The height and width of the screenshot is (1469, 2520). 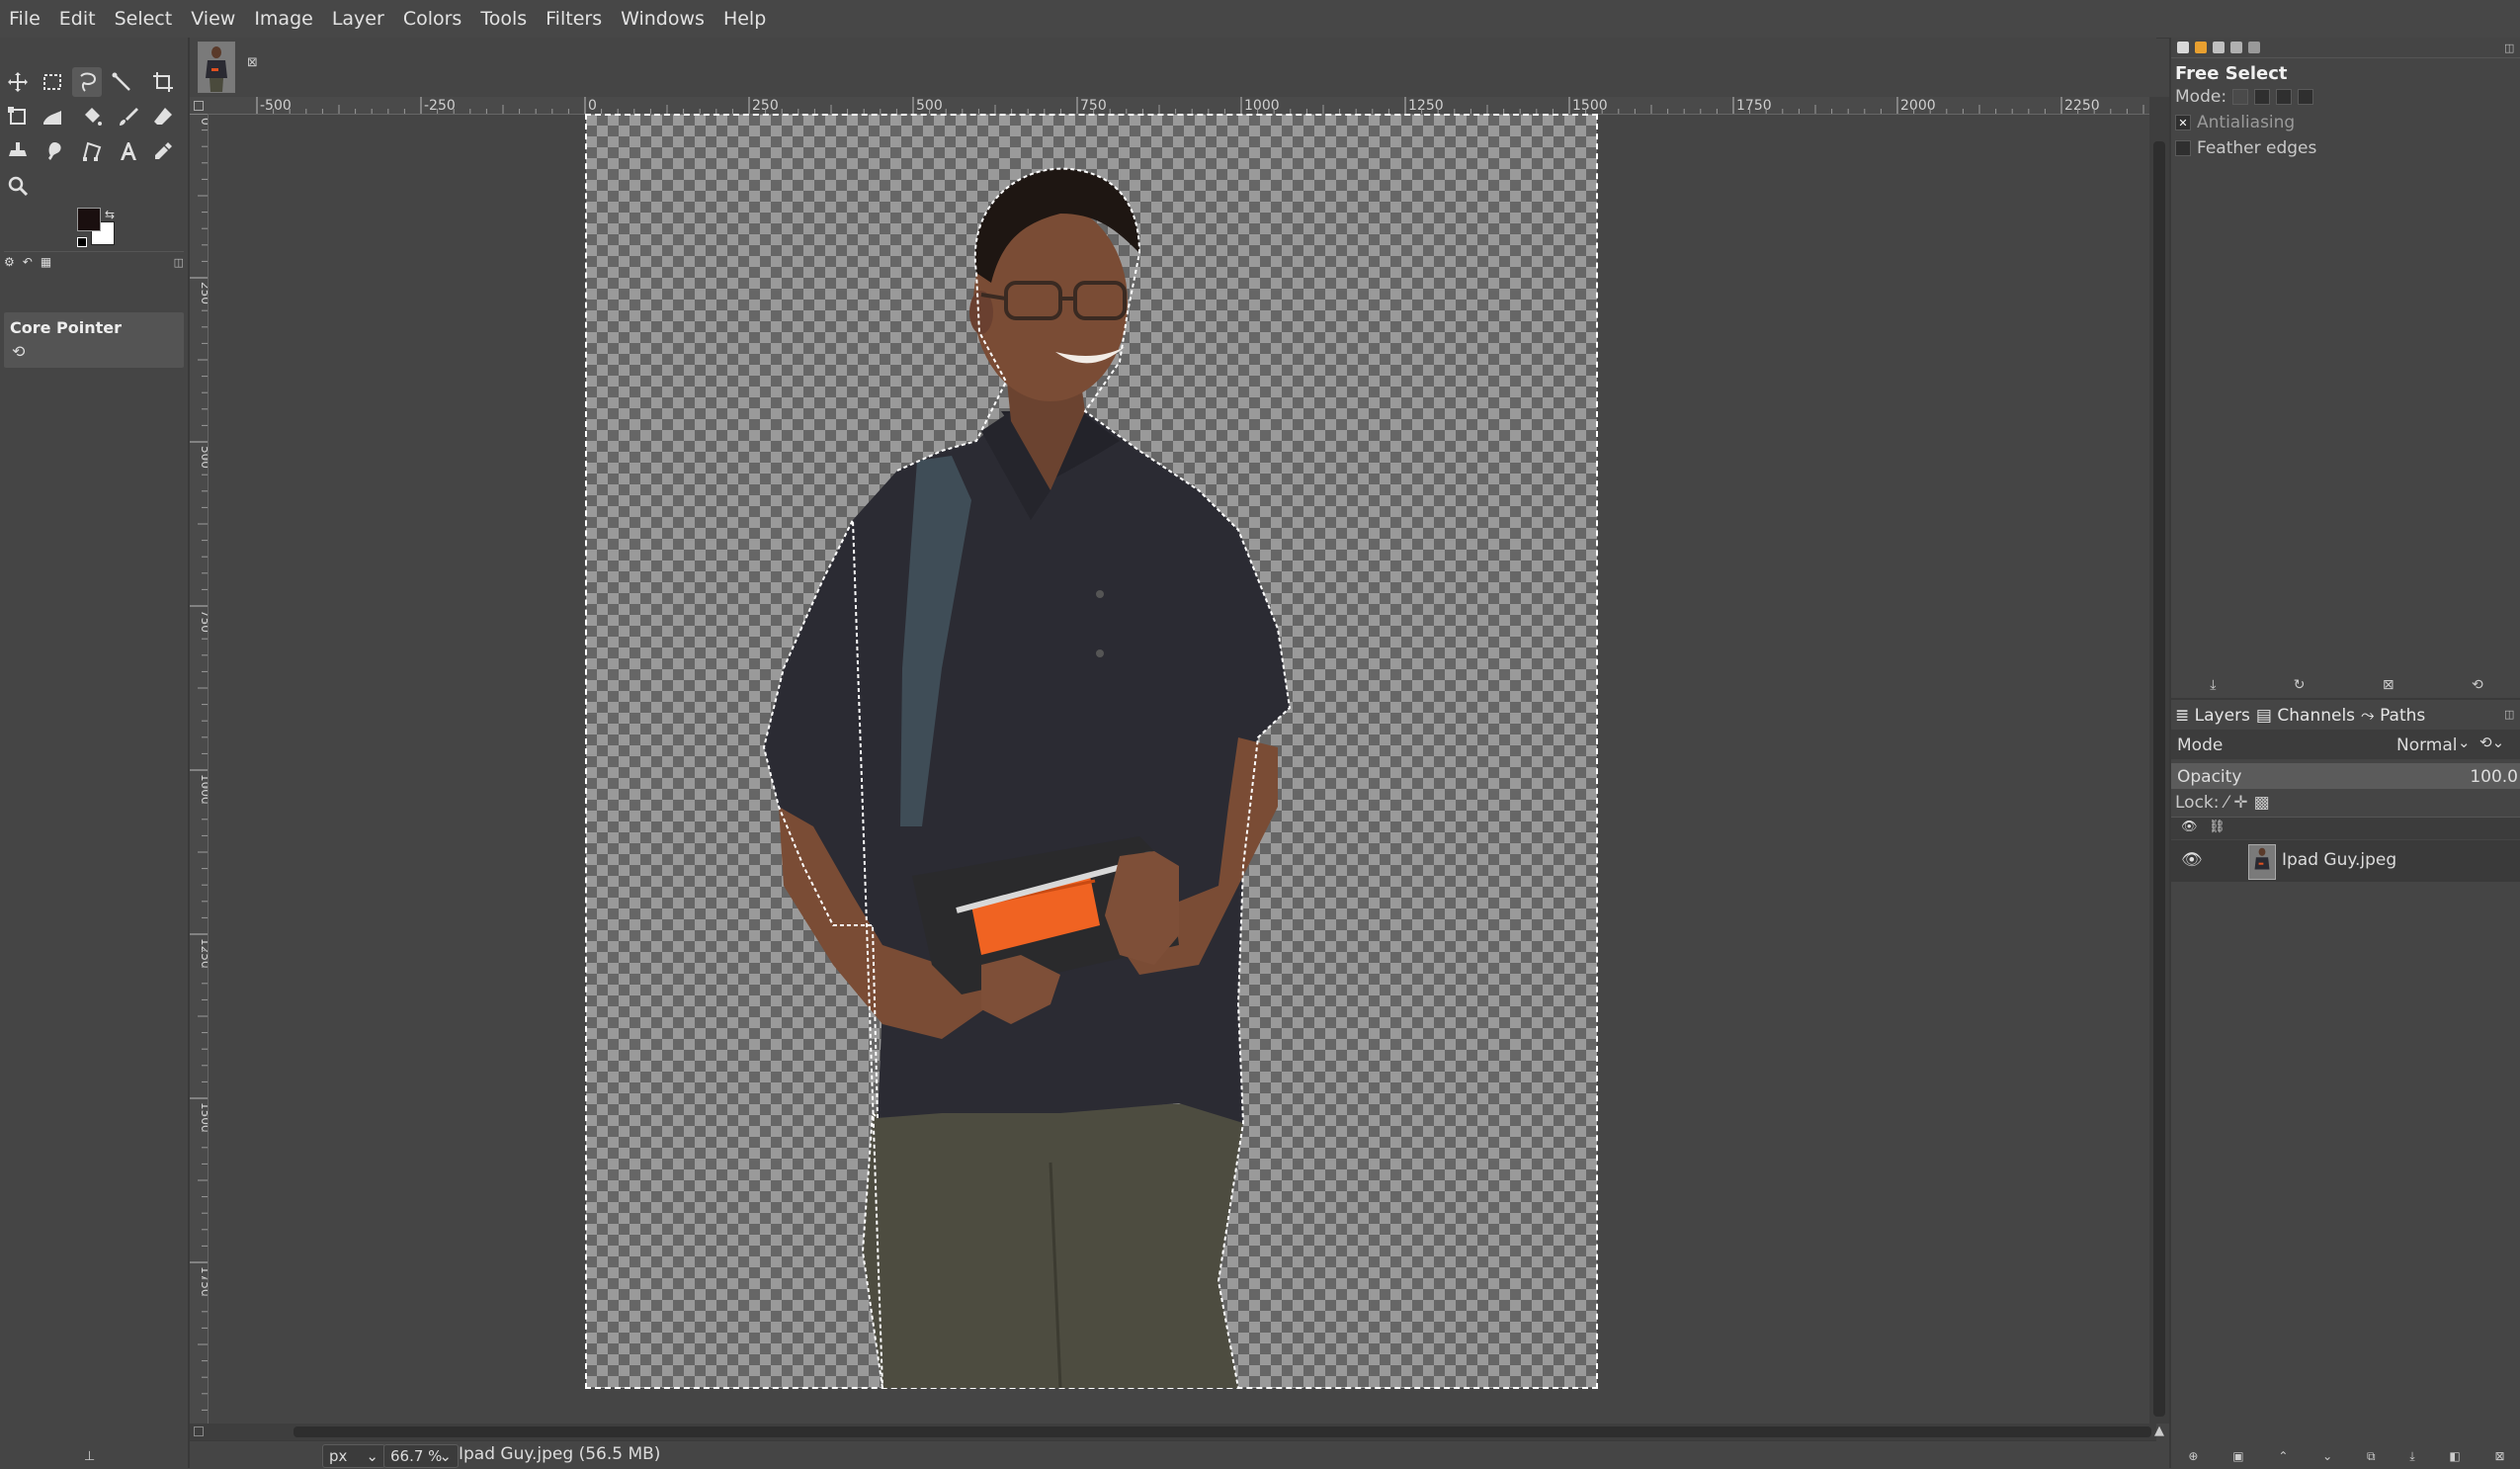 I want to click on save-options-icon: ⤓, so click(x=2213, y=685).